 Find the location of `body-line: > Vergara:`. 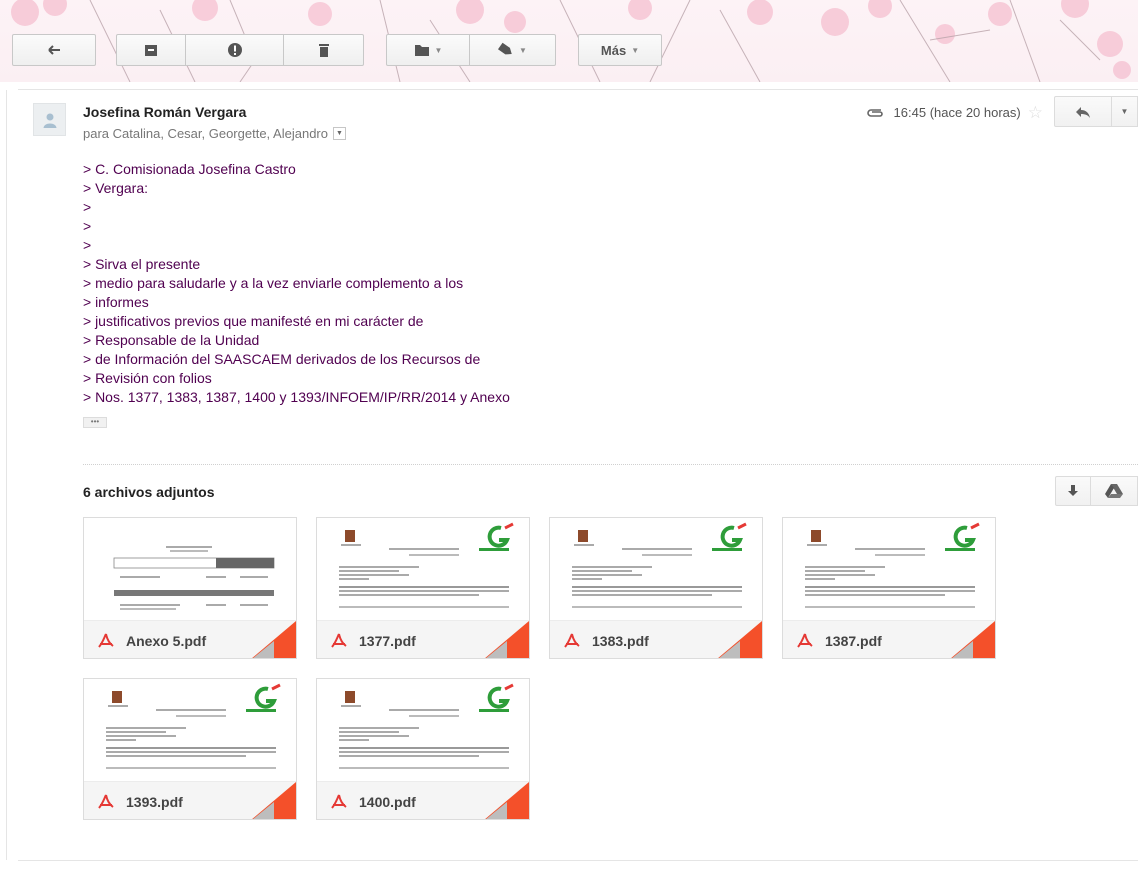

body-line: > Vergara: is located at coordinates (115, 188).